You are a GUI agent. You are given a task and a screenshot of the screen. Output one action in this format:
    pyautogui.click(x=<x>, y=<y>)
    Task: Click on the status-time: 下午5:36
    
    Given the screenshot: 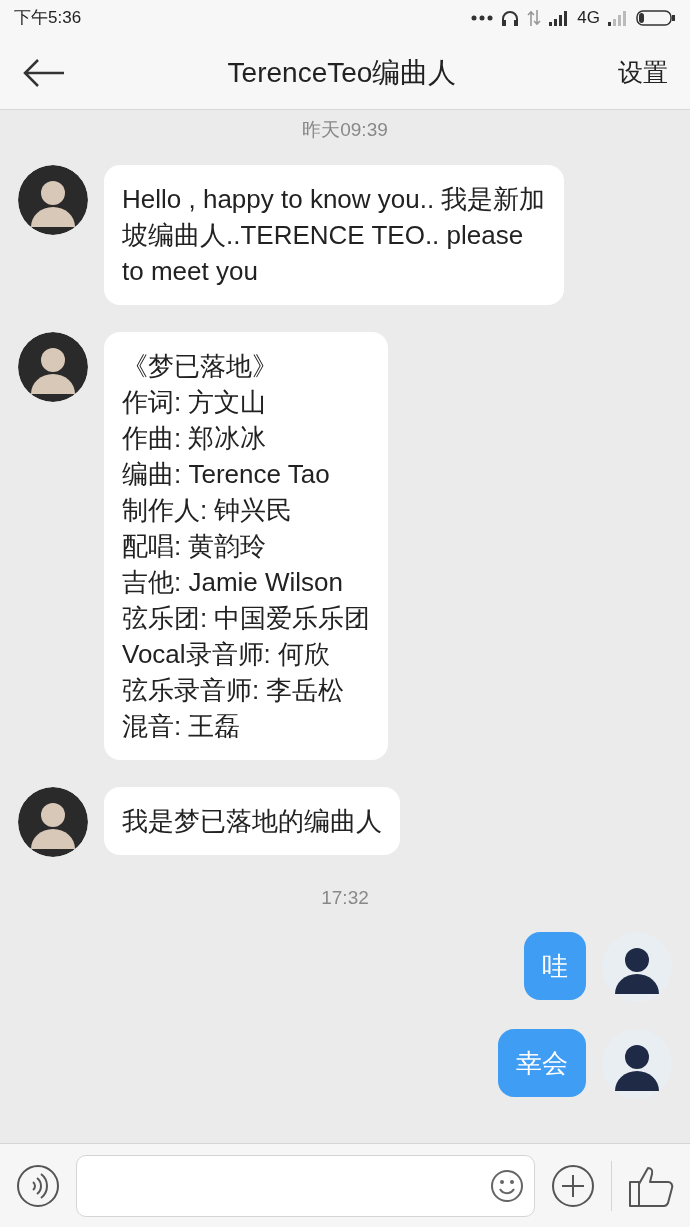 What is the action you would take?
    pyautogui.click(x=48, y=18)
    